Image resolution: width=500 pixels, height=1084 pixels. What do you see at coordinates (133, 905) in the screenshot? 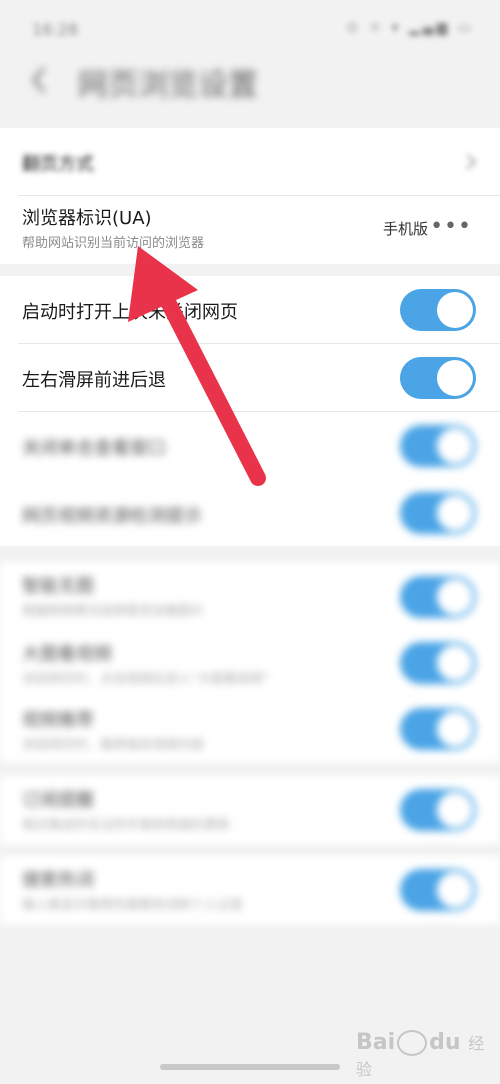
I see `search-hot-subtitle: 输入框显示推荐的搜索热词和个人记录` at bounding box center [133, 905].